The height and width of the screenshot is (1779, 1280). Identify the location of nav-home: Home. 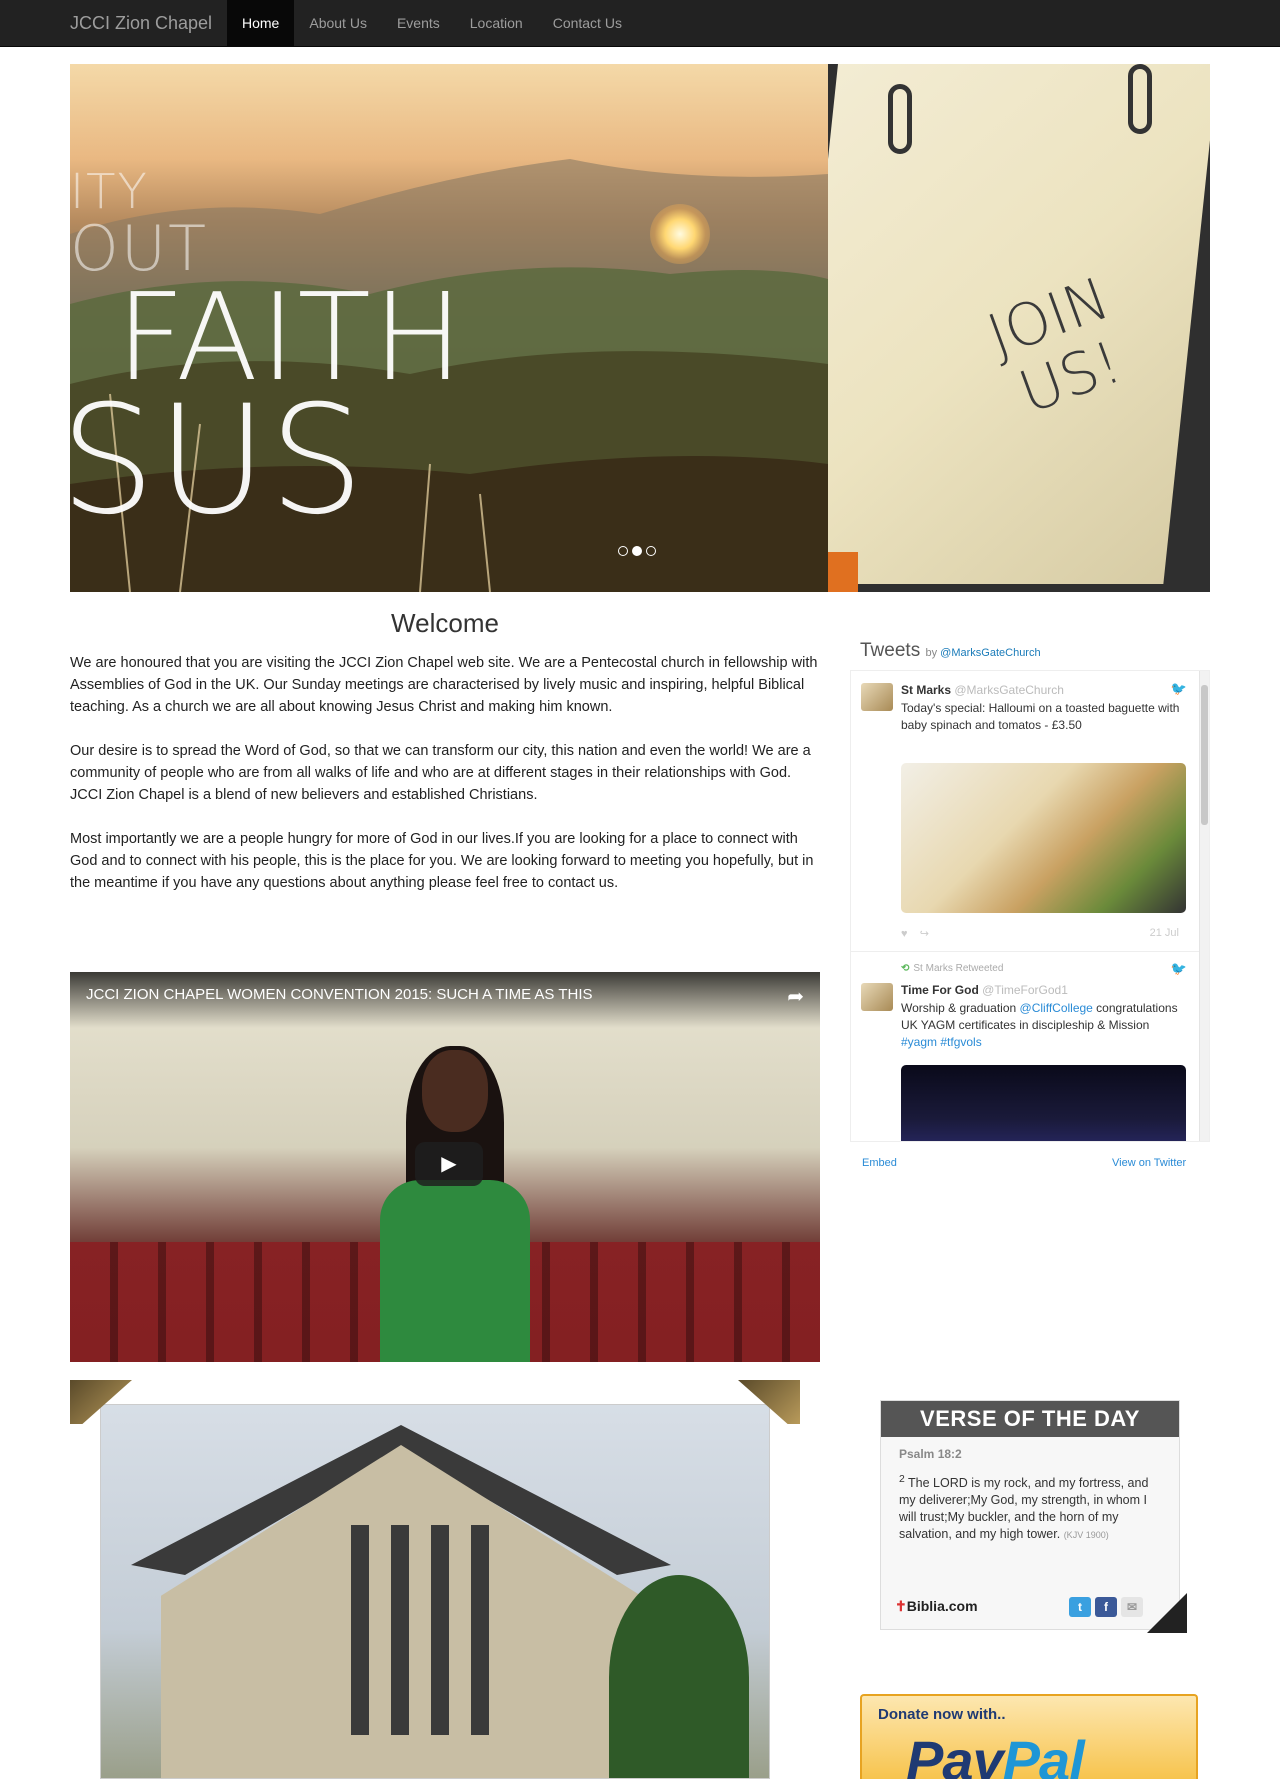
(261, 23).